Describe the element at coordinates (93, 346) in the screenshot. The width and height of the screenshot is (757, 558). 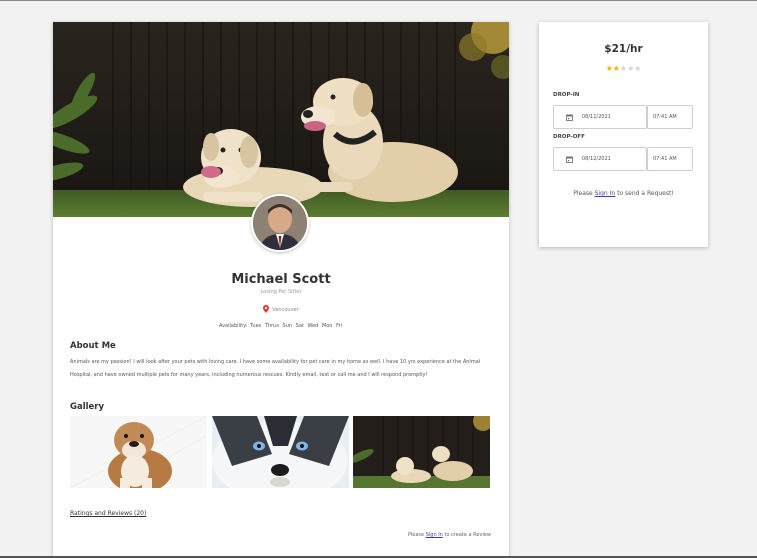
I see `about-heading: About Me` at that location.